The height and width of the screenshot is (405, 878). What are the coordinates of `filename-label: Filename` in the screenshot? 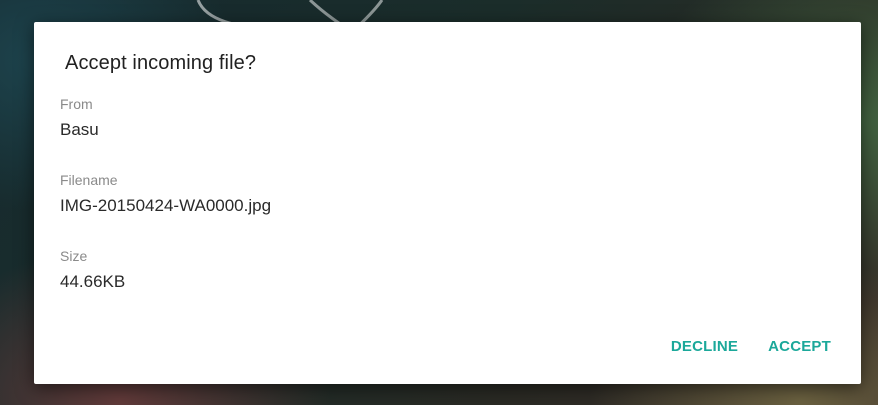 It's located at (89, 180).